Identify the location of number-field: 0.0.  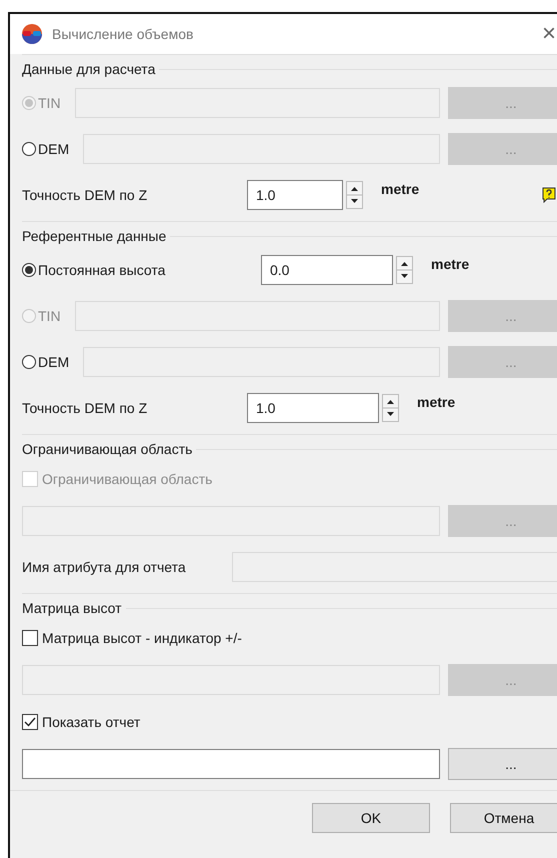
(327, 270).